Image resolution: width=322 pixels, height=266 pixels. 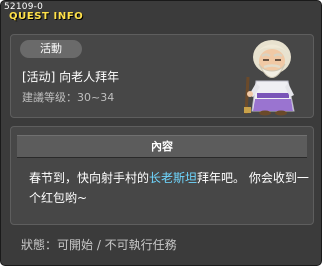 I want to click on window-title: QUEST INFO, so click(x=46, y=16).